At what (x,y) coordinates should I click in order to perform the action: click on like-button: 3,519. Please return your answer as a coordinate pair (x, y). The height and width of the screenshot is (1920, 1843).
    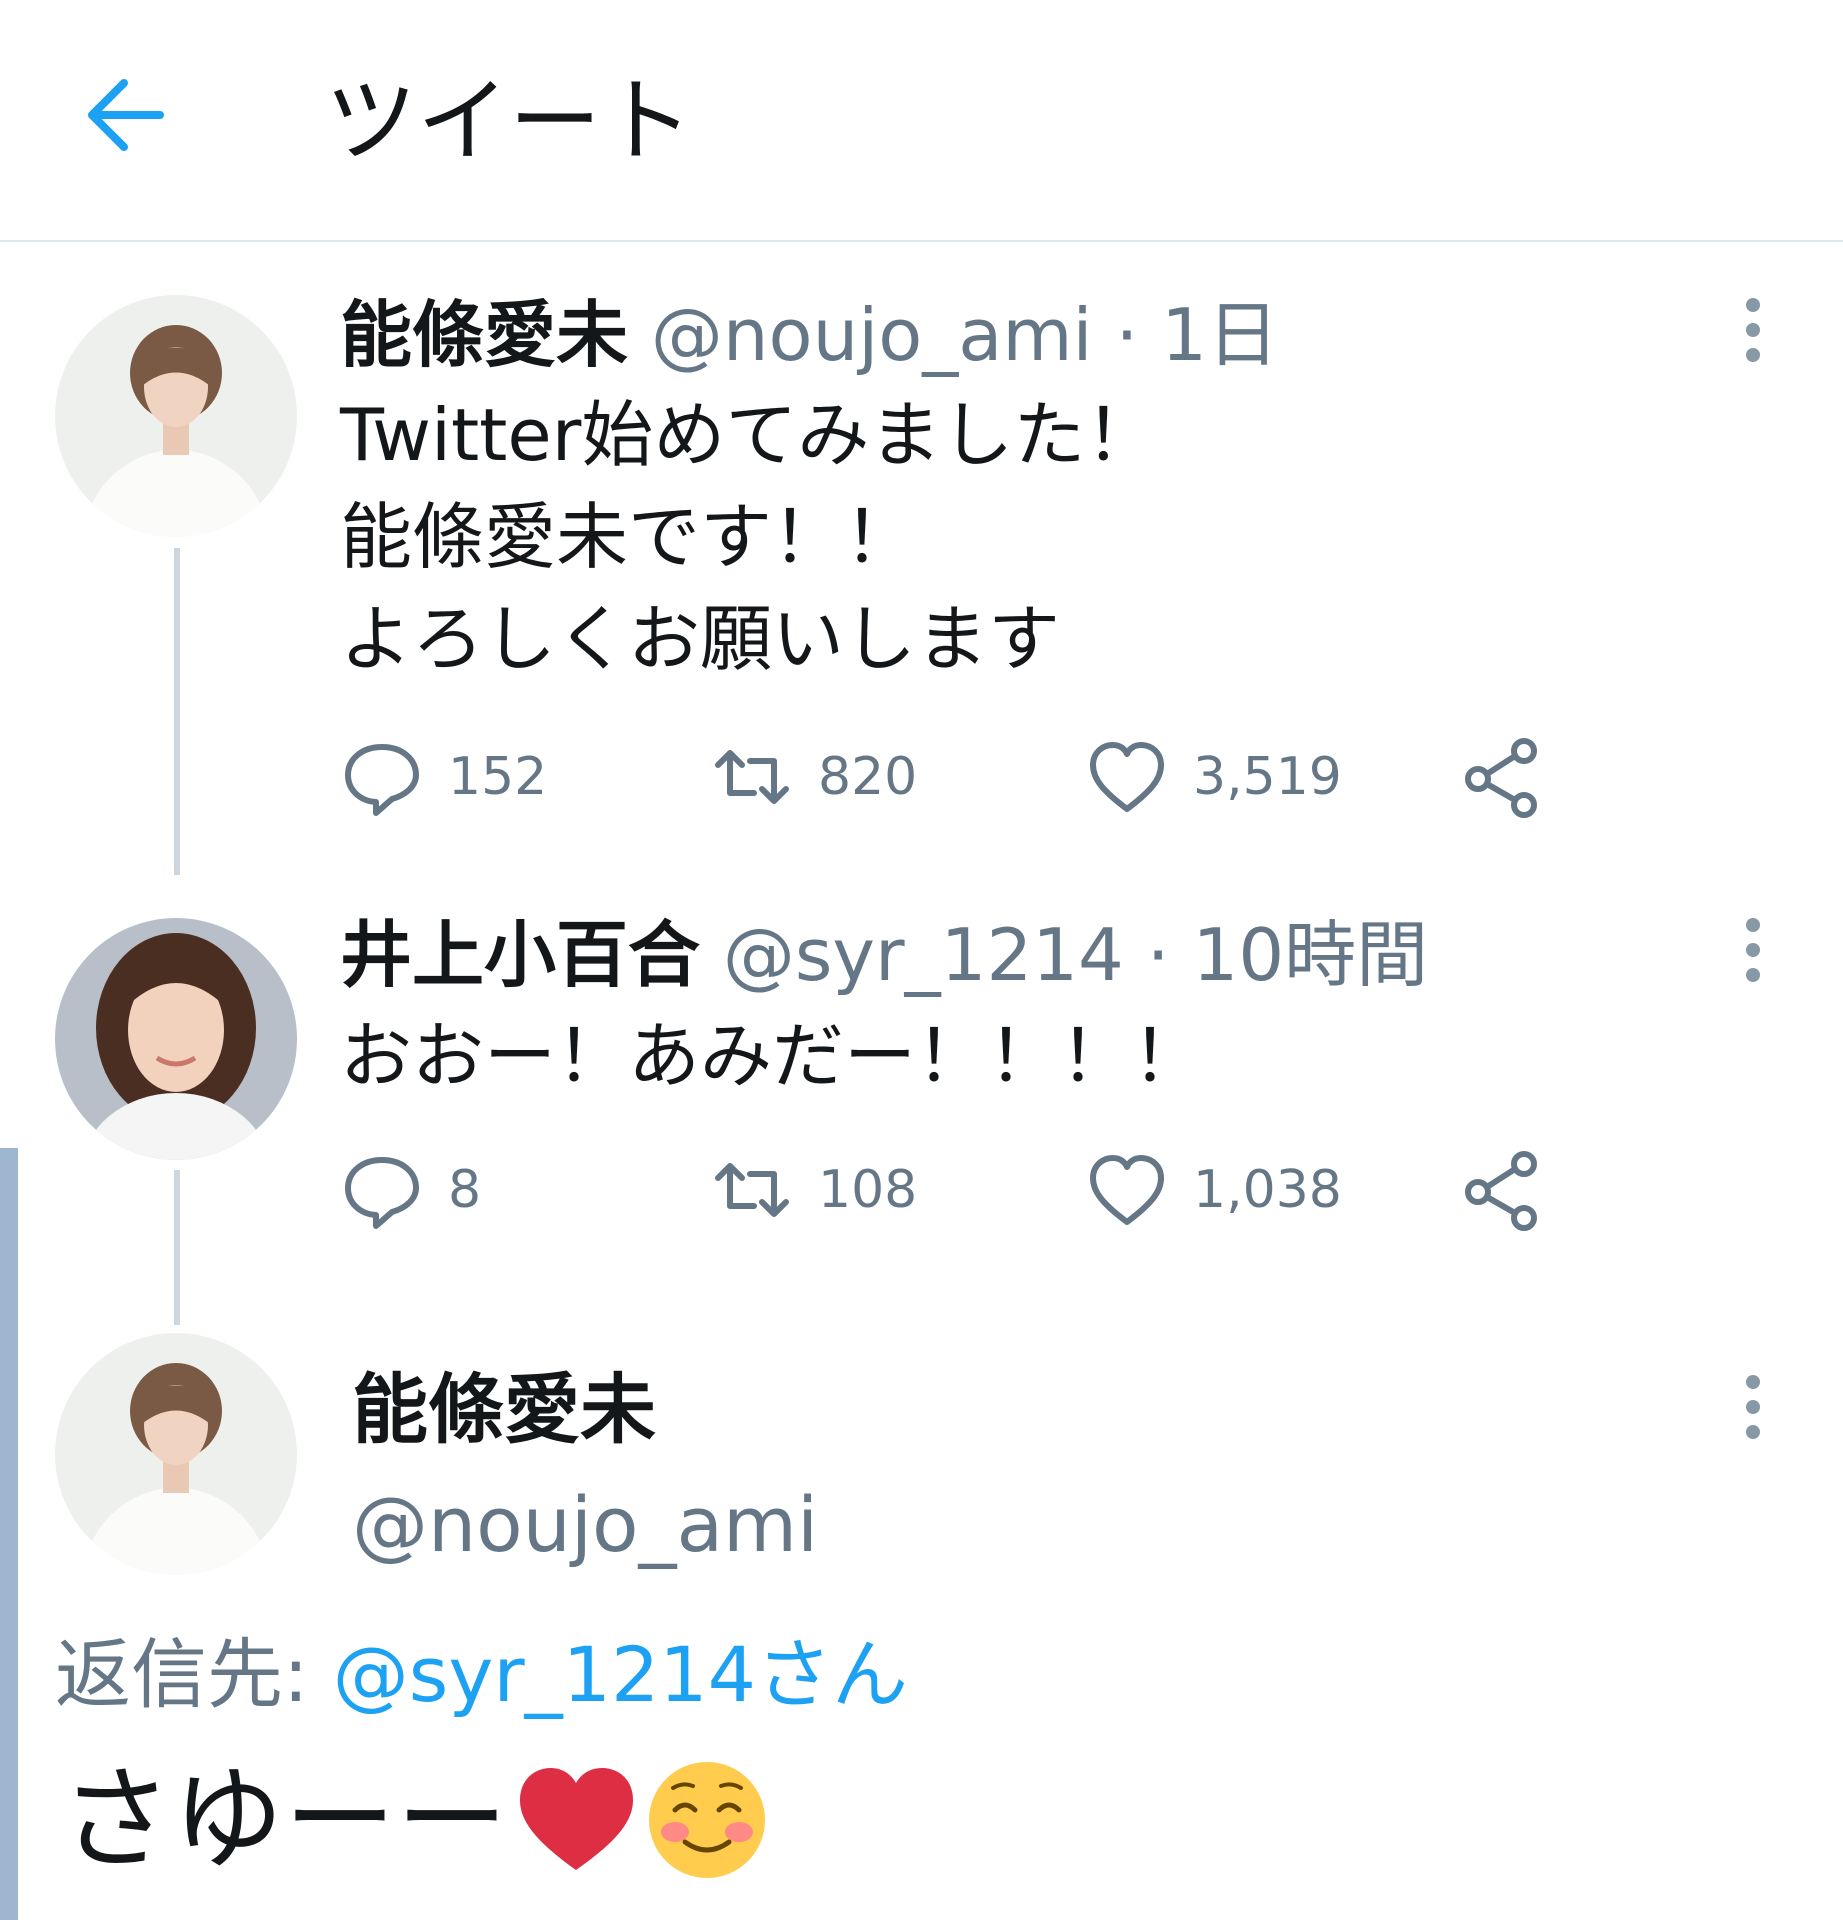
    Looking at the image, I should click on (1213, 777).